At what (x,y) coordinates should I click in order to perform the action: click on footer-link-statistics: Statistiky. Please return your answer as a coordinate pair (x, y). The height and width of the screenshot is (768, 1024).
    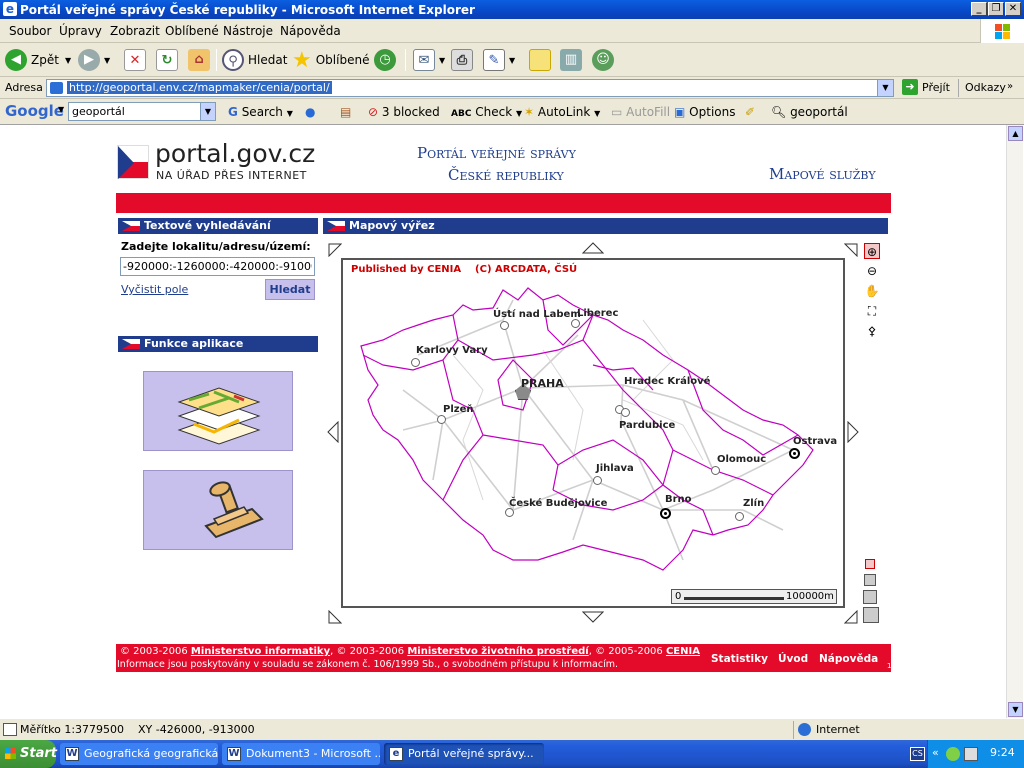
    Looking at the image, I should click on (739, 659).